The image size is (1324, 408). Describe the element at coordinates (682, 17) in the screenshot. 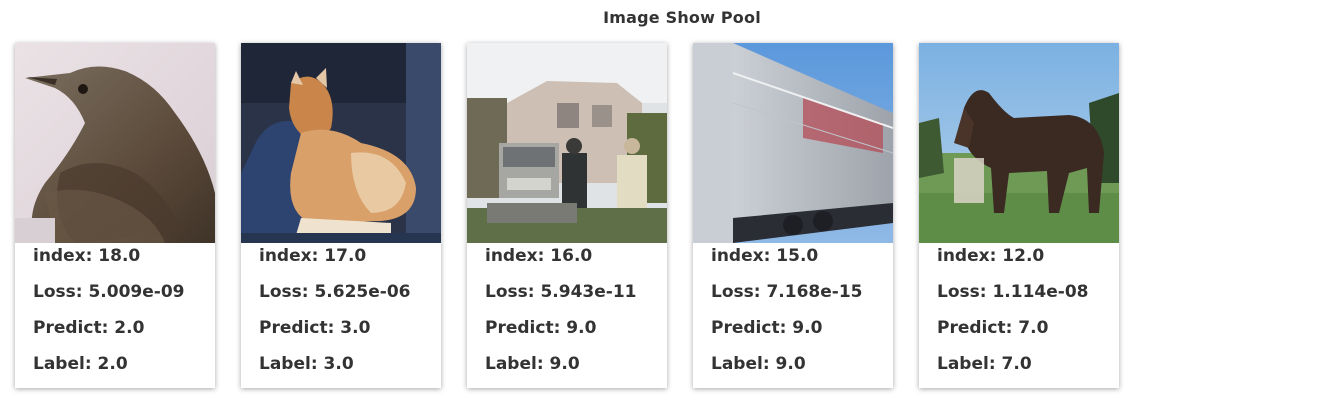

I see `page-title: Image Show Pool` at that location.